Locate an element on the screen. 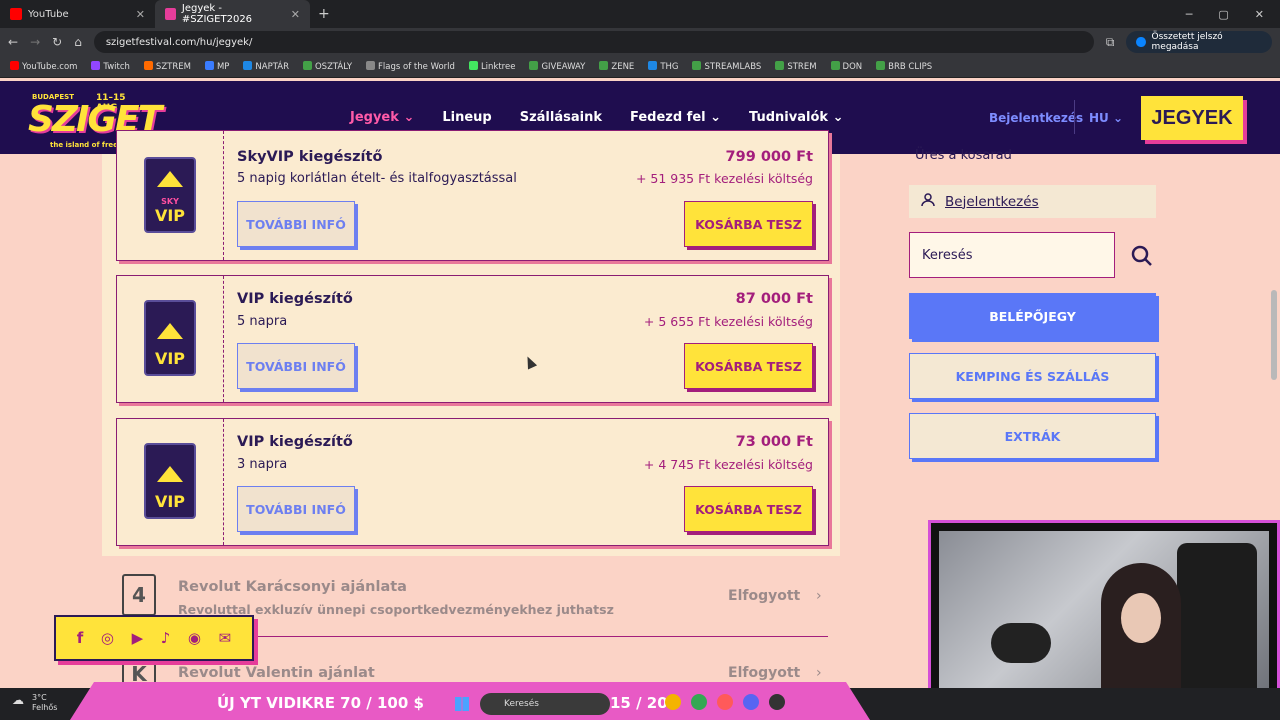  language-selector: HU ⌄ is located at coordinates (1106, 118).